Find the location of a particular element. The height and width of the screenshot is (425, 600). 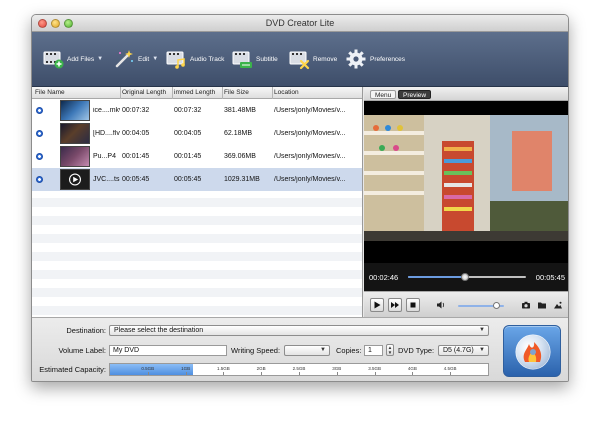

image-button is located at coordinates (558, 305).